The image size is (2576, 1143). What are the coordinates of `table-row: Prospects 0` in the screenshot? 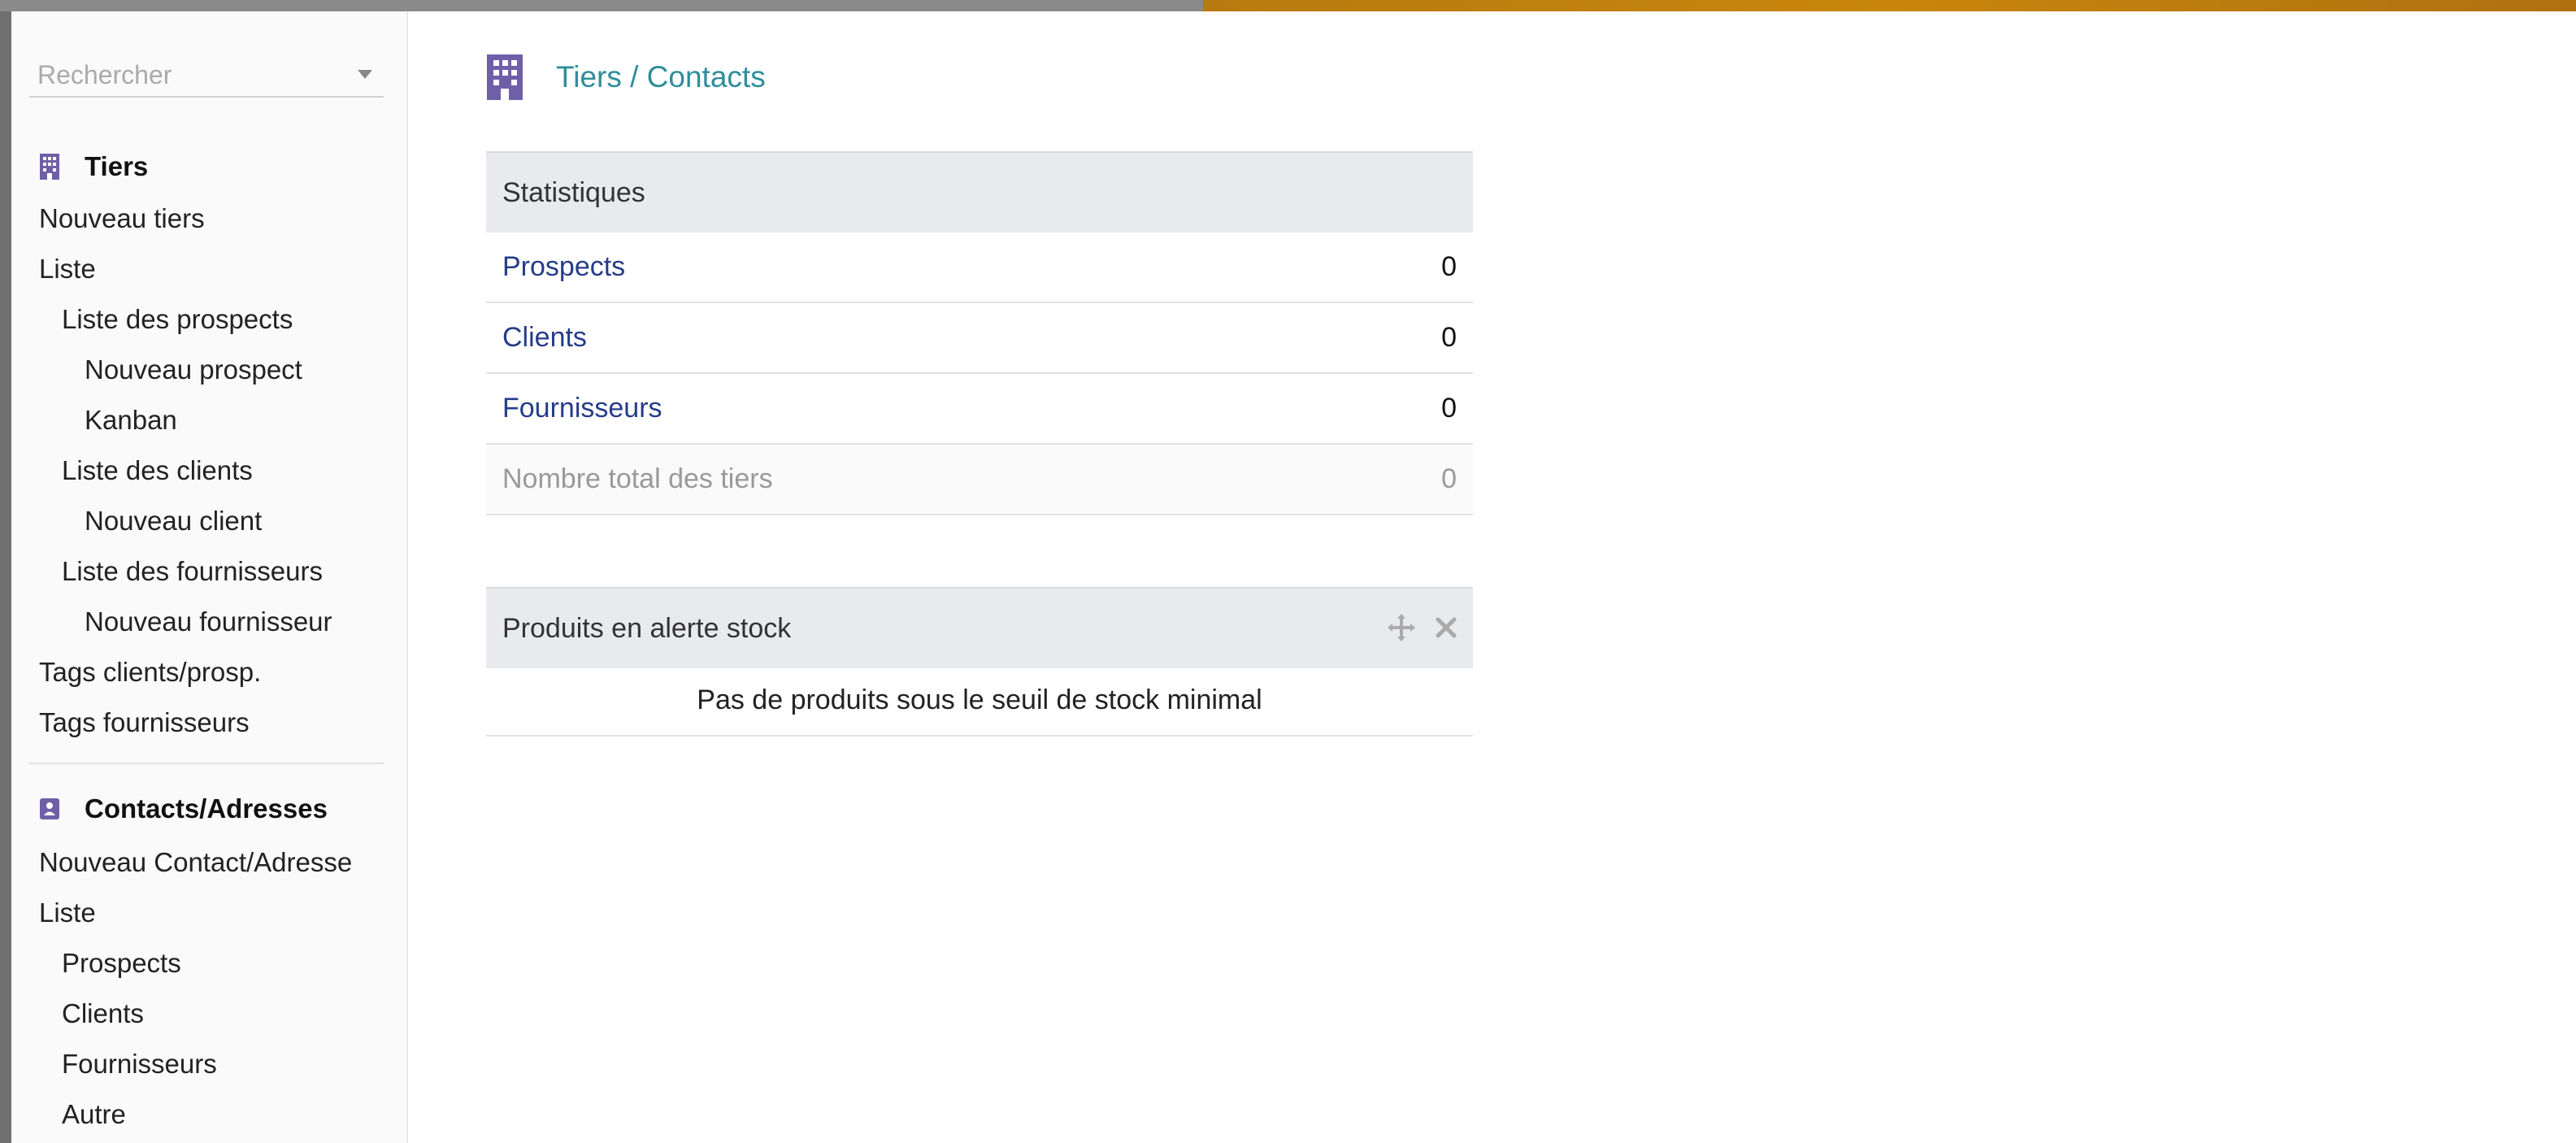 It's located at (979, 268).